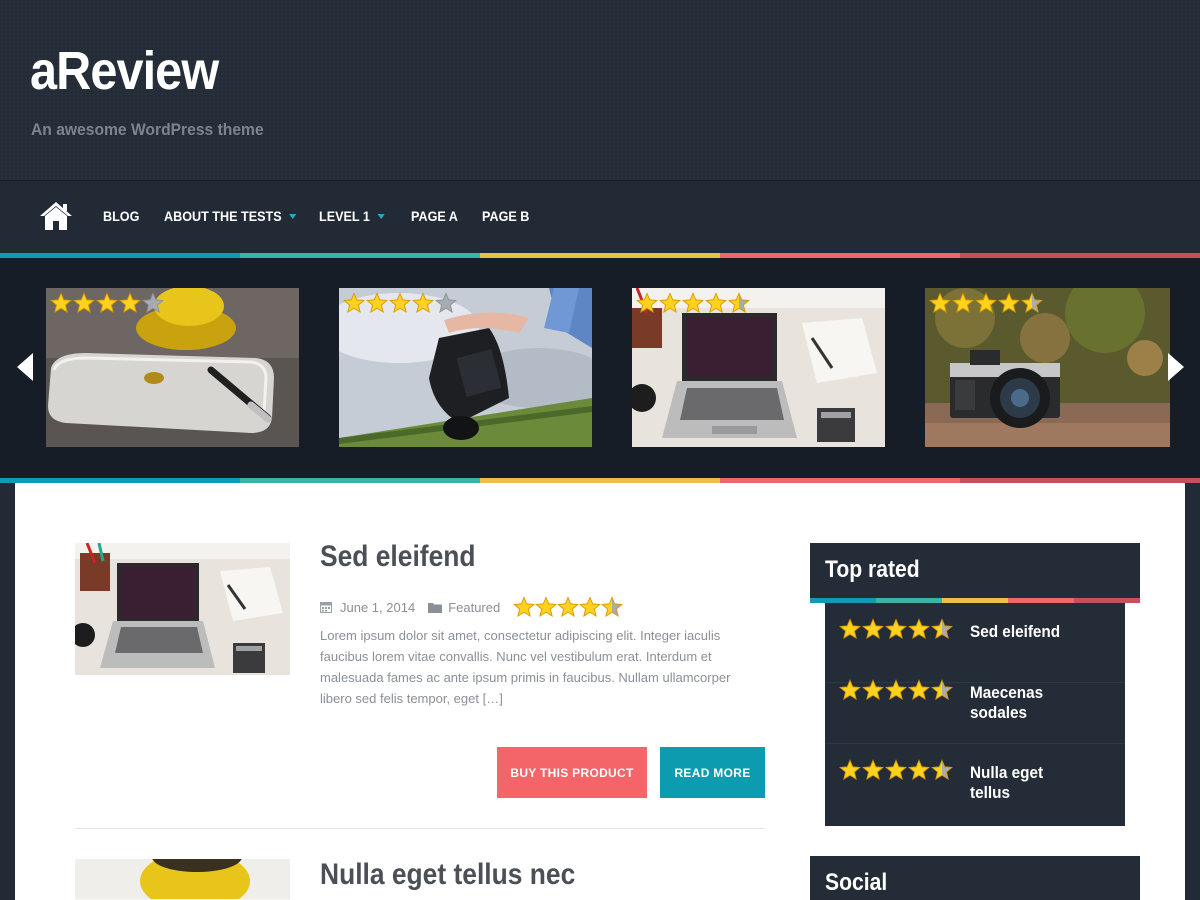 This screenshot has width=1200, height=900. Describe the element at coordinates (505, 216) in the screenshot. I see `nav-item-page-b: PAGE B` at that location.